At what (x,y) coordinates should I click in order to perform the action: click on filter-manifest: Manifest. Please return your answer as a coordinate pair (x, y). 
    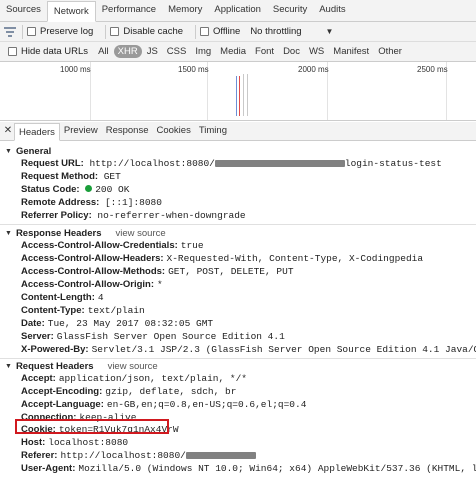
    Looking at the image, I should click on (351, 51).